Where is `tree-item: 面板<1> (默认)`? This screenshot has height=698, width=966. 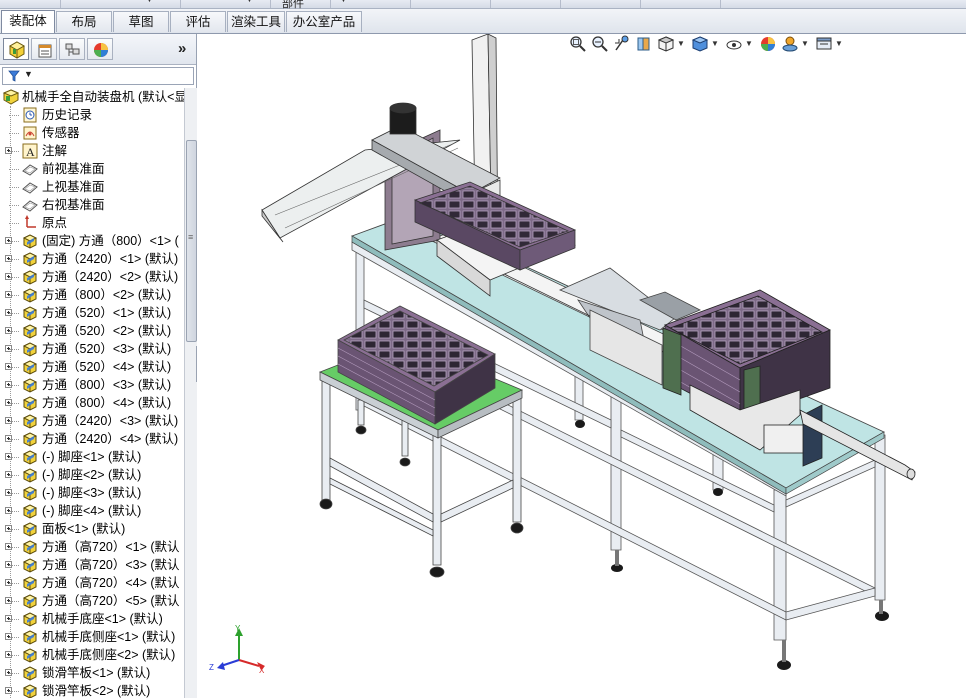 tree-item: 面板<1> (默认) is located at coordinates (92, 529).